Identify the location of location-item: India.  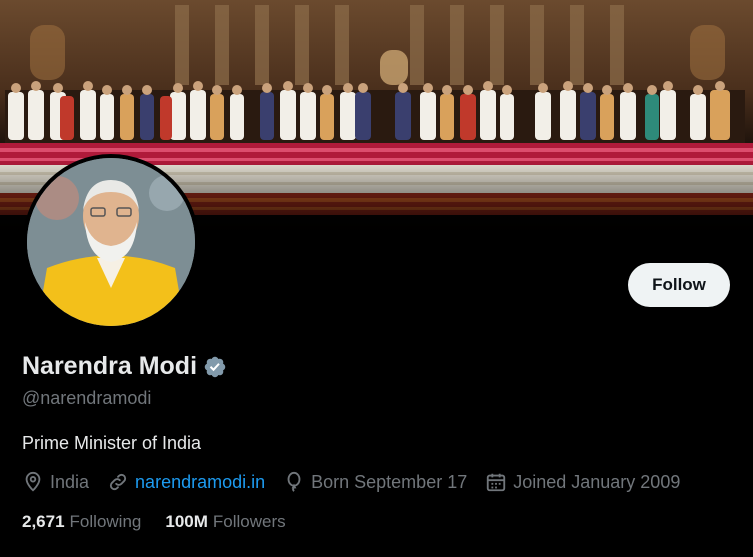
(55, 482).